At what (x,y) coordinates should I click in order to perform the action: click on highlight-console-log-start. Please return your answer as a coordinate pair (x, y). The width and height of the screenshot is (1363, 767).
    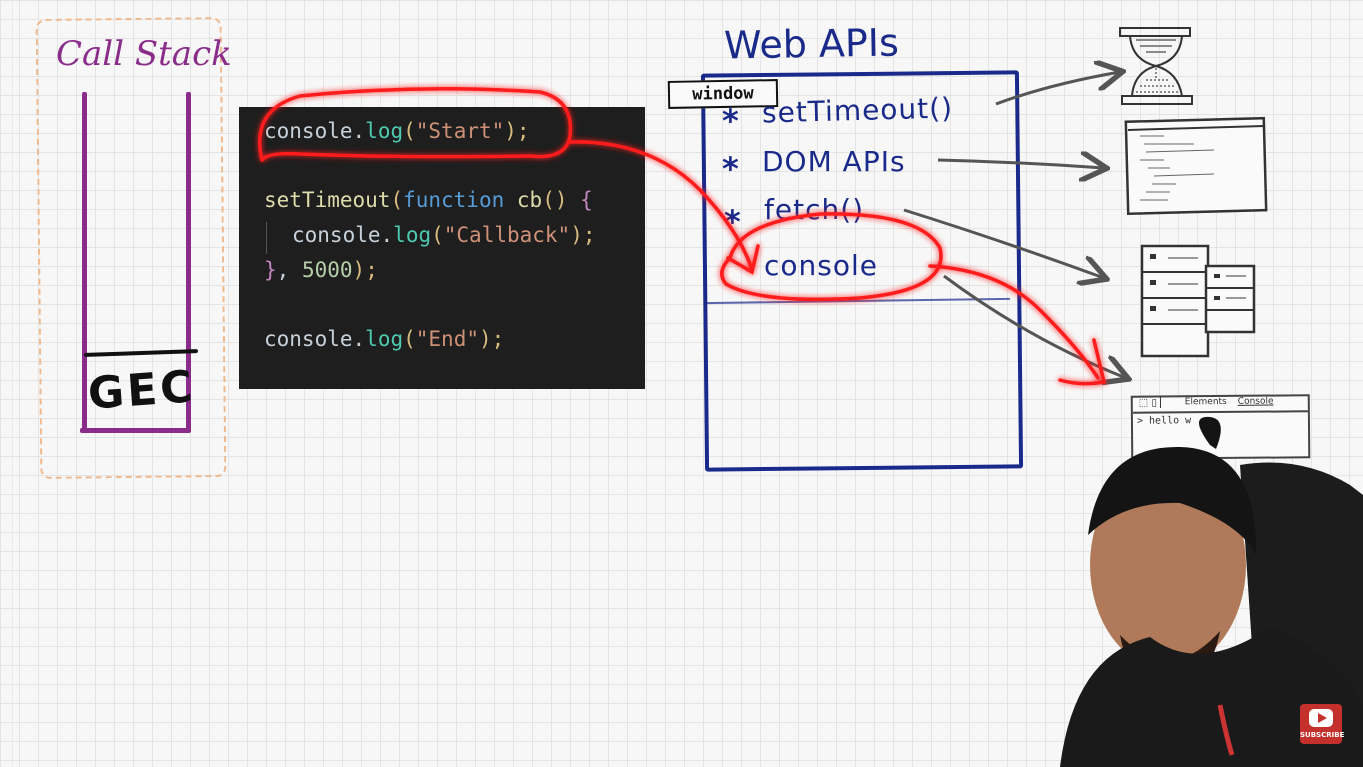
    Looking at the image, I should click on (415, 124).